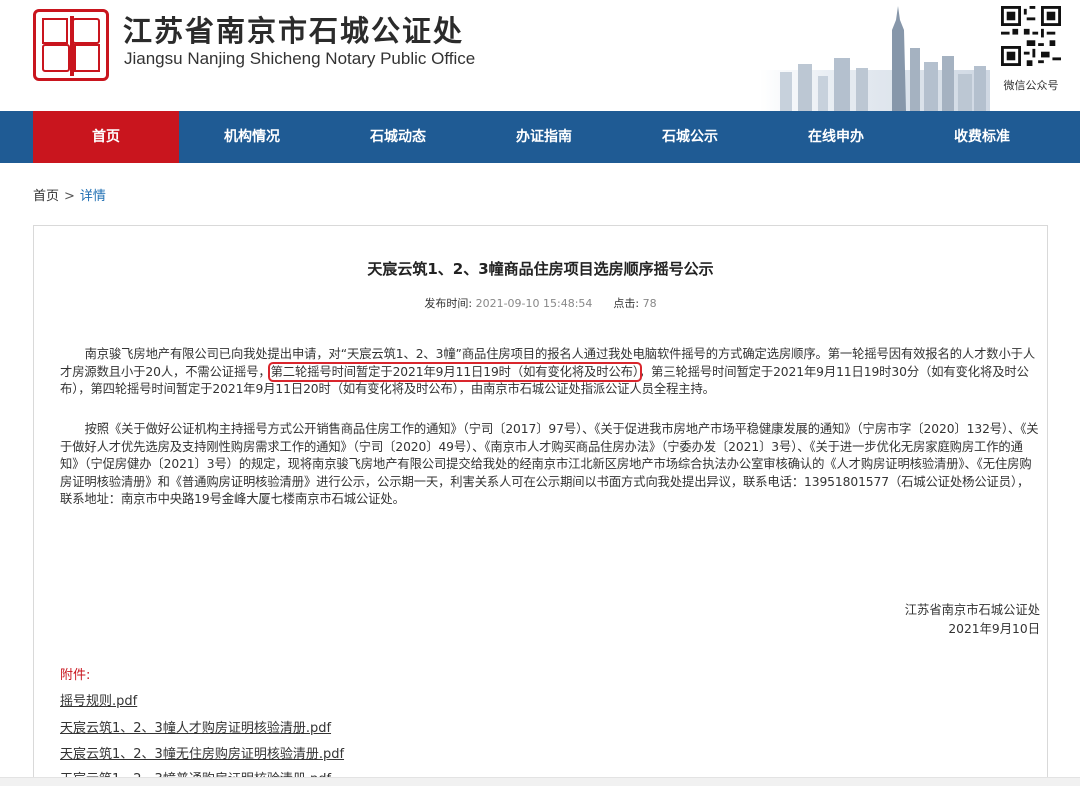  What do you see at coordinates (252, 137) in the screenshot?
I see `nav-item-about: 机构情况` at bounding box center [252, 137].